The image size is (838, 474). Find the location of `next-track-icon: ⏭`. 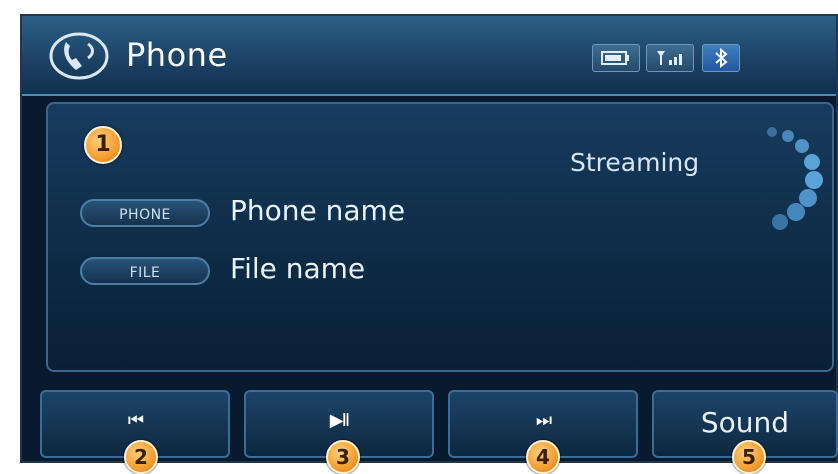

next-track-icon: ⏭ is located at coordinates (543, 420).